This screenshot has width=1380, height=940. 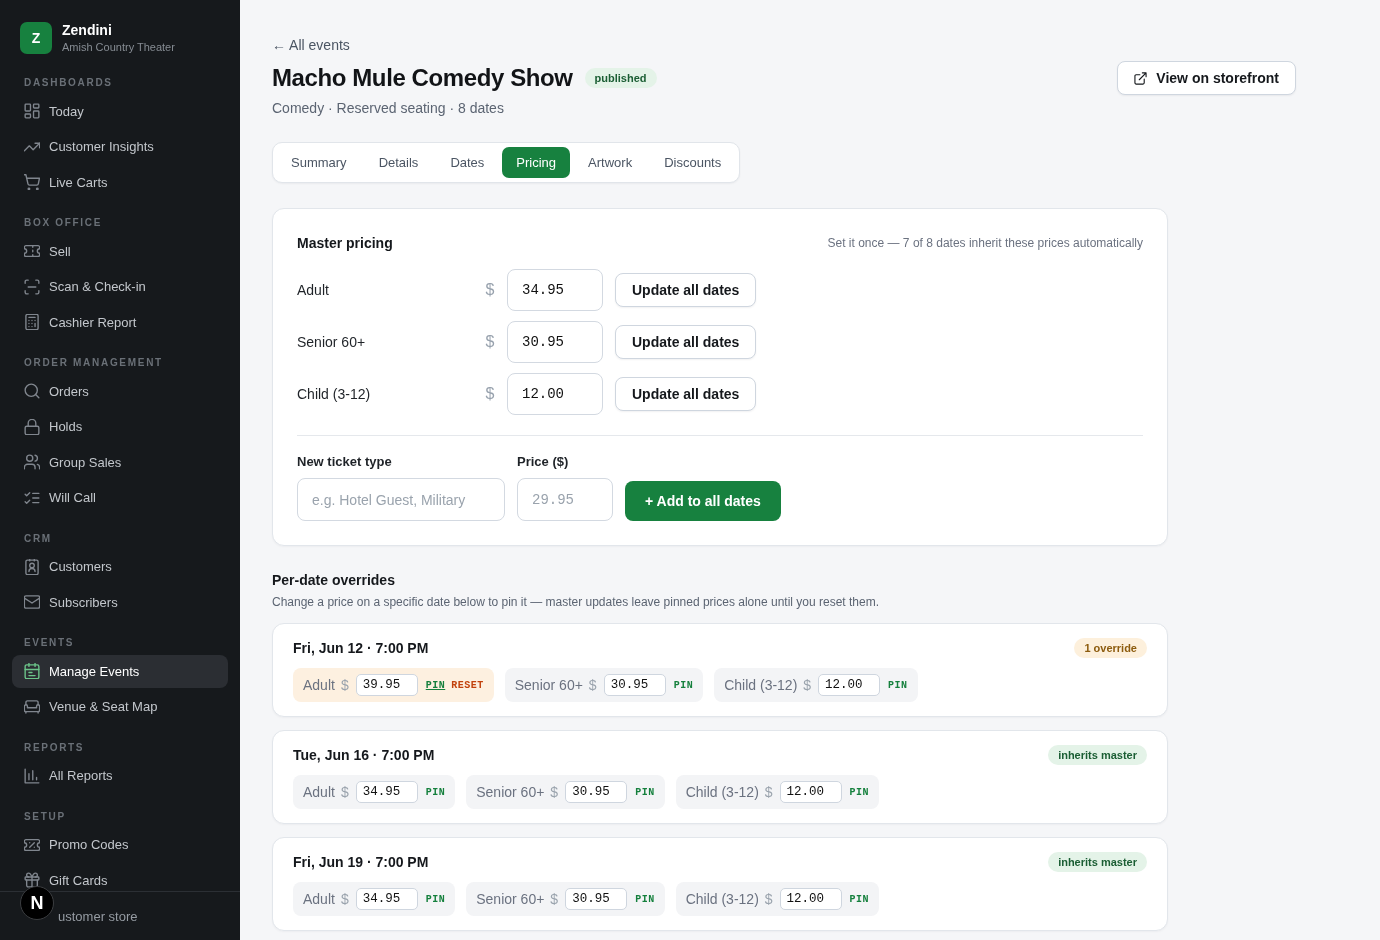 I want to click on section-label: BOX OFFICE, so click(x=63, y=223).